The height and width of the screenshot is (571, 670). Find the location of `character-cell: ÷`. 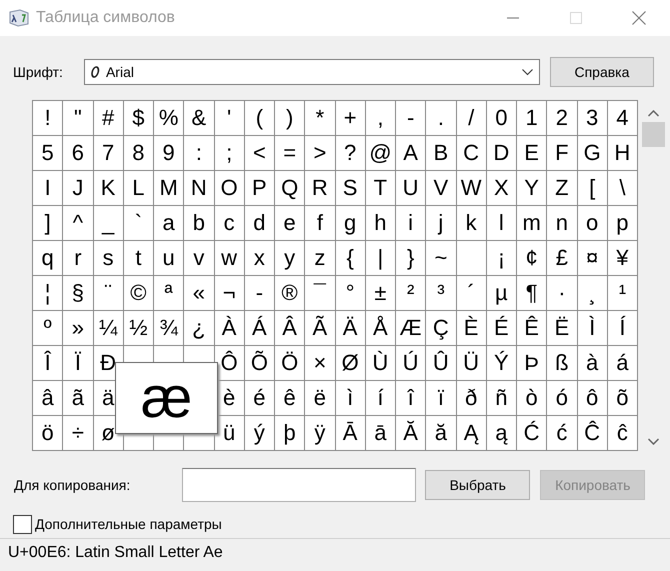

character-cell: ÷ is located at coordinates (78, 433).